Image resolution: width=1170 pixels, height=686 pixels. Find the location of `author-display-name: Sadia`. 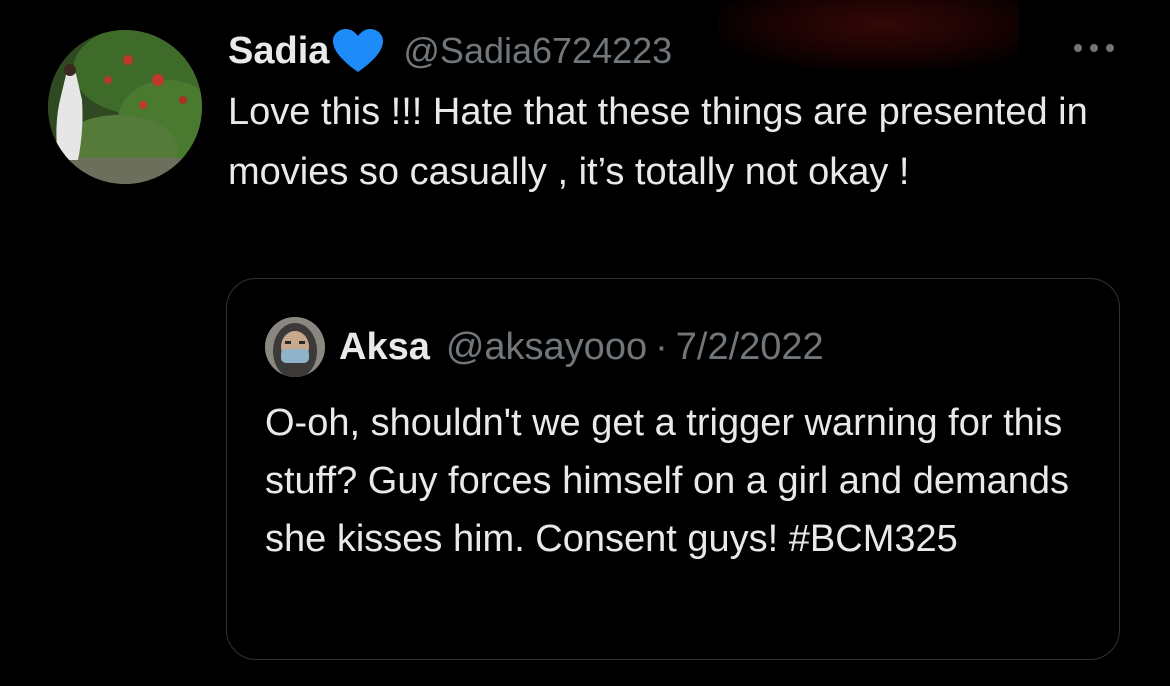

author-display-name: Sadia is located at coordinates (278, 51).